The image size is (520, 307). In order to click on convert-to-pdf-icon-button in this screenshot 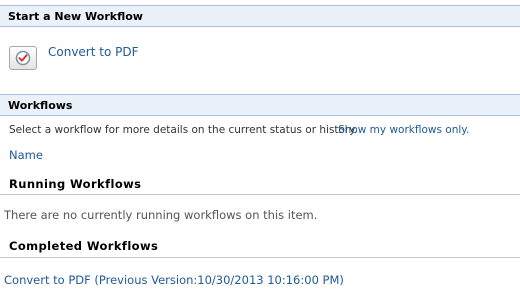, I will do `click(23, 58)`.